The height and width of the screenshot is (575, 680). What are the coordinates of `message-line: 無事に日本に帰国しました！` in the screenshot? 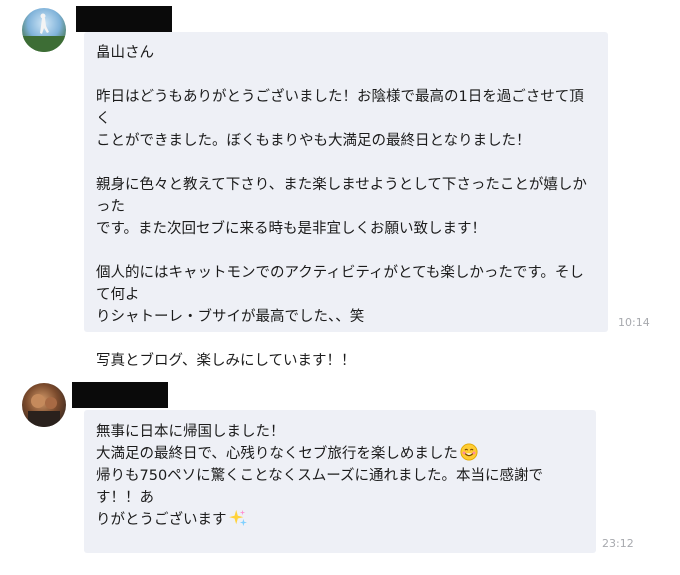 It's located at (190, 432).